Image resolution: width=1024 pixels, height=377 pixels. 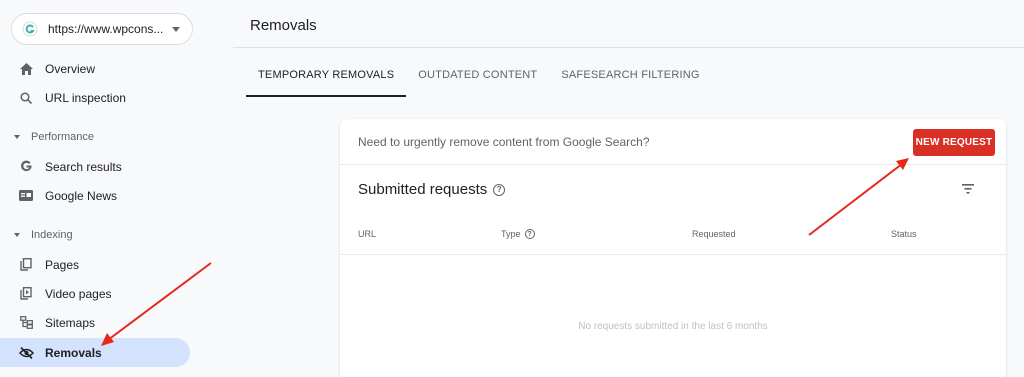 I want to click on nav-item-search-results: Search results, so click(x=95, y=166).